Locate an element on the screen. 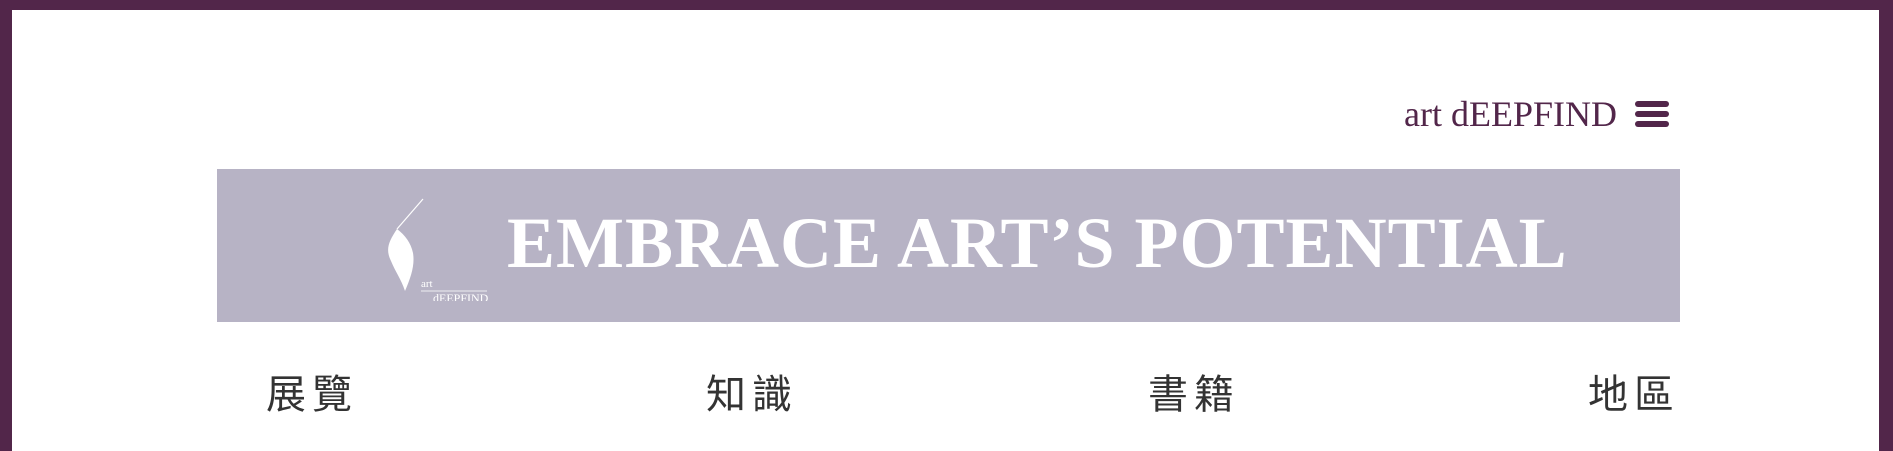 The width and height of the screenshot is (1893, 451). site-header: art dEEPFIND is located at coordinates (1536, 114).